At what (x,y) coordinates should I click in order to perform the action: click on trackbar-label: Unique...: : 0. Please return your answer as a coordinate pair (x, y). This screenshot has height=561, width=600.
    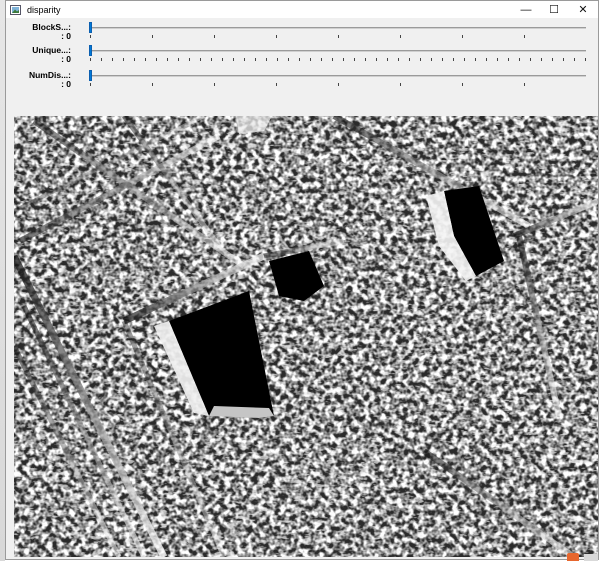
    Looking at the image, I should click on (51, 55).